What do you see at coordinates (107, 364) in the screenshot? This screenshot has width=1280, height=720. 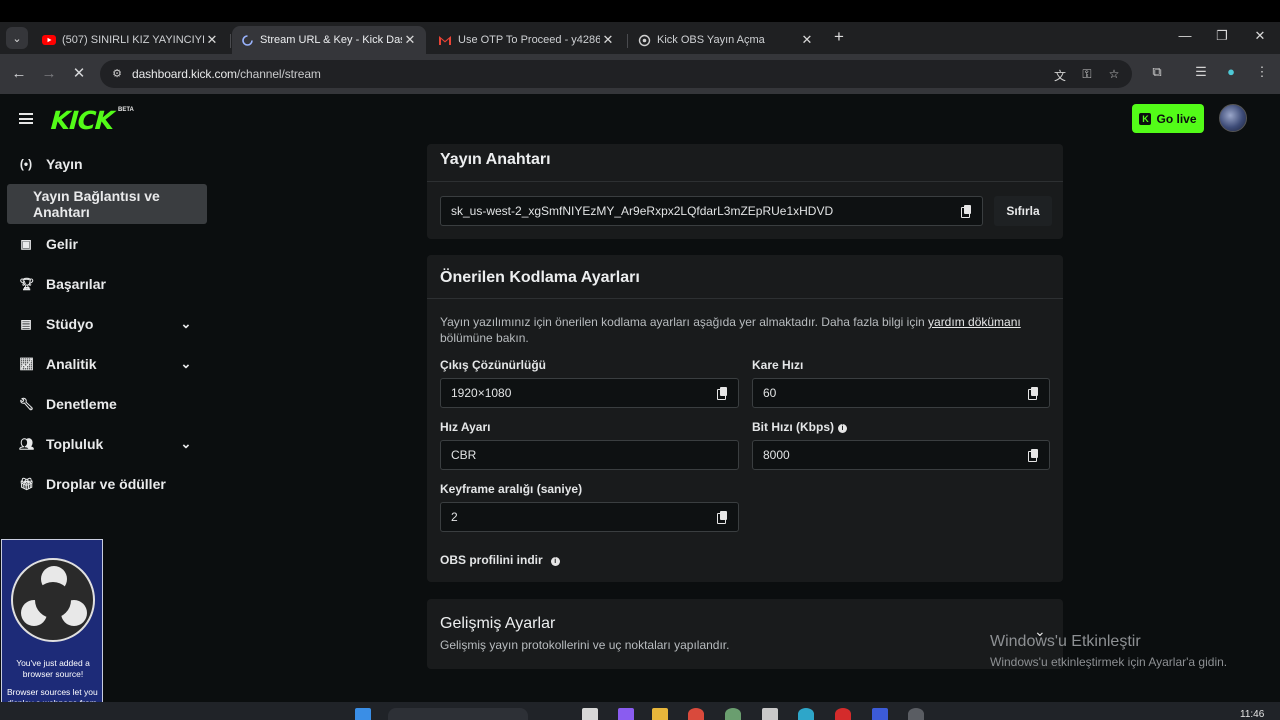 I see `sidebar-item-analitik: 📈︎ Analitik ⌄` at bounding box center [107, 364].